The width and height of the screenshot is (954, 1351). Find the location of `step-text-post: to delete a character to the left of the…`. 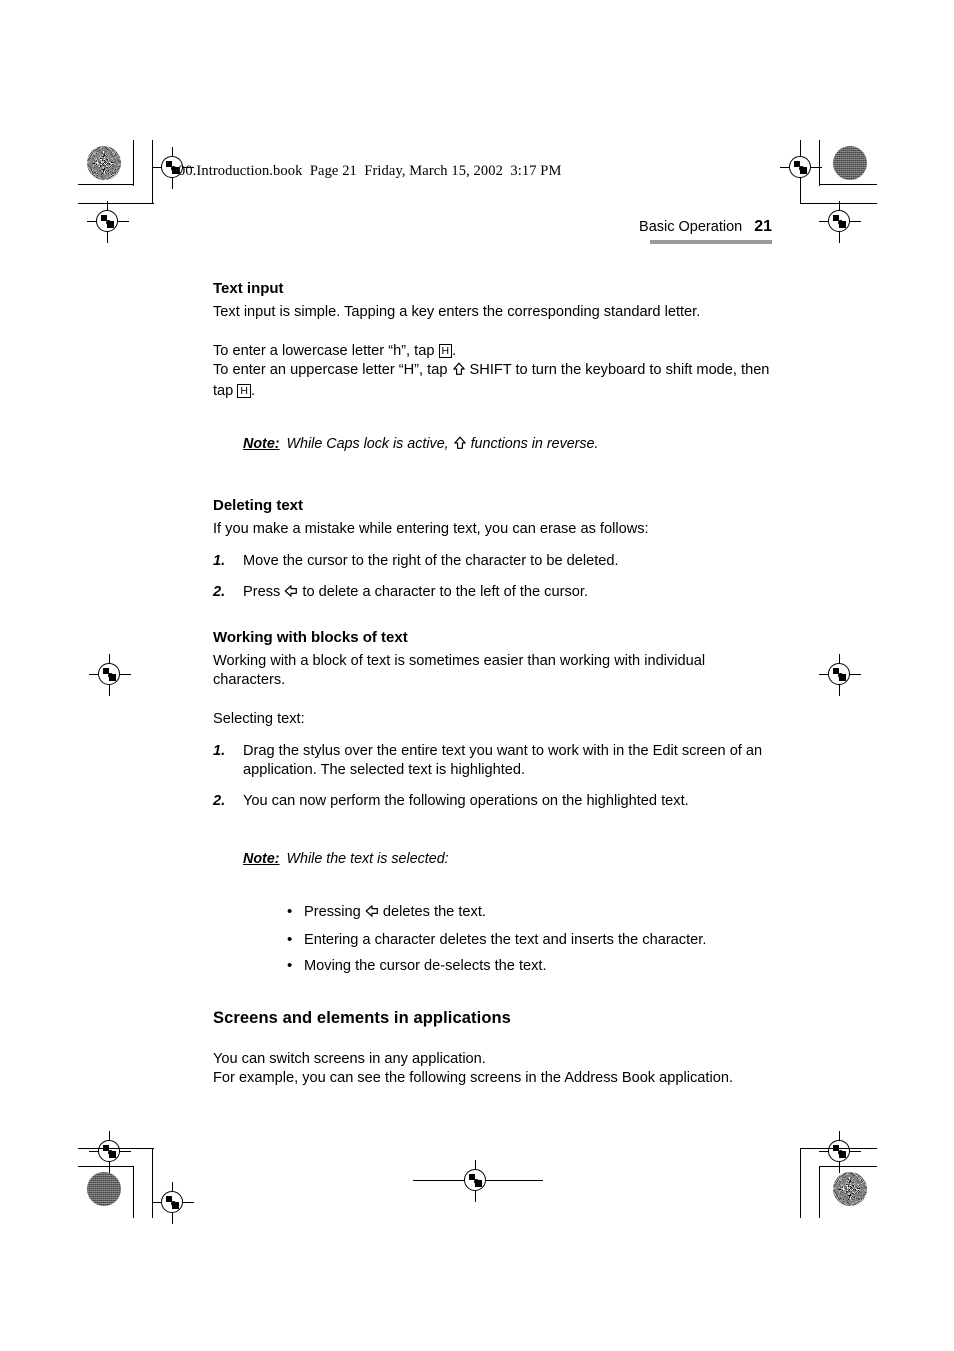

step-text-post: to delete a character to the left of the… is located at coordinates (443, 591).